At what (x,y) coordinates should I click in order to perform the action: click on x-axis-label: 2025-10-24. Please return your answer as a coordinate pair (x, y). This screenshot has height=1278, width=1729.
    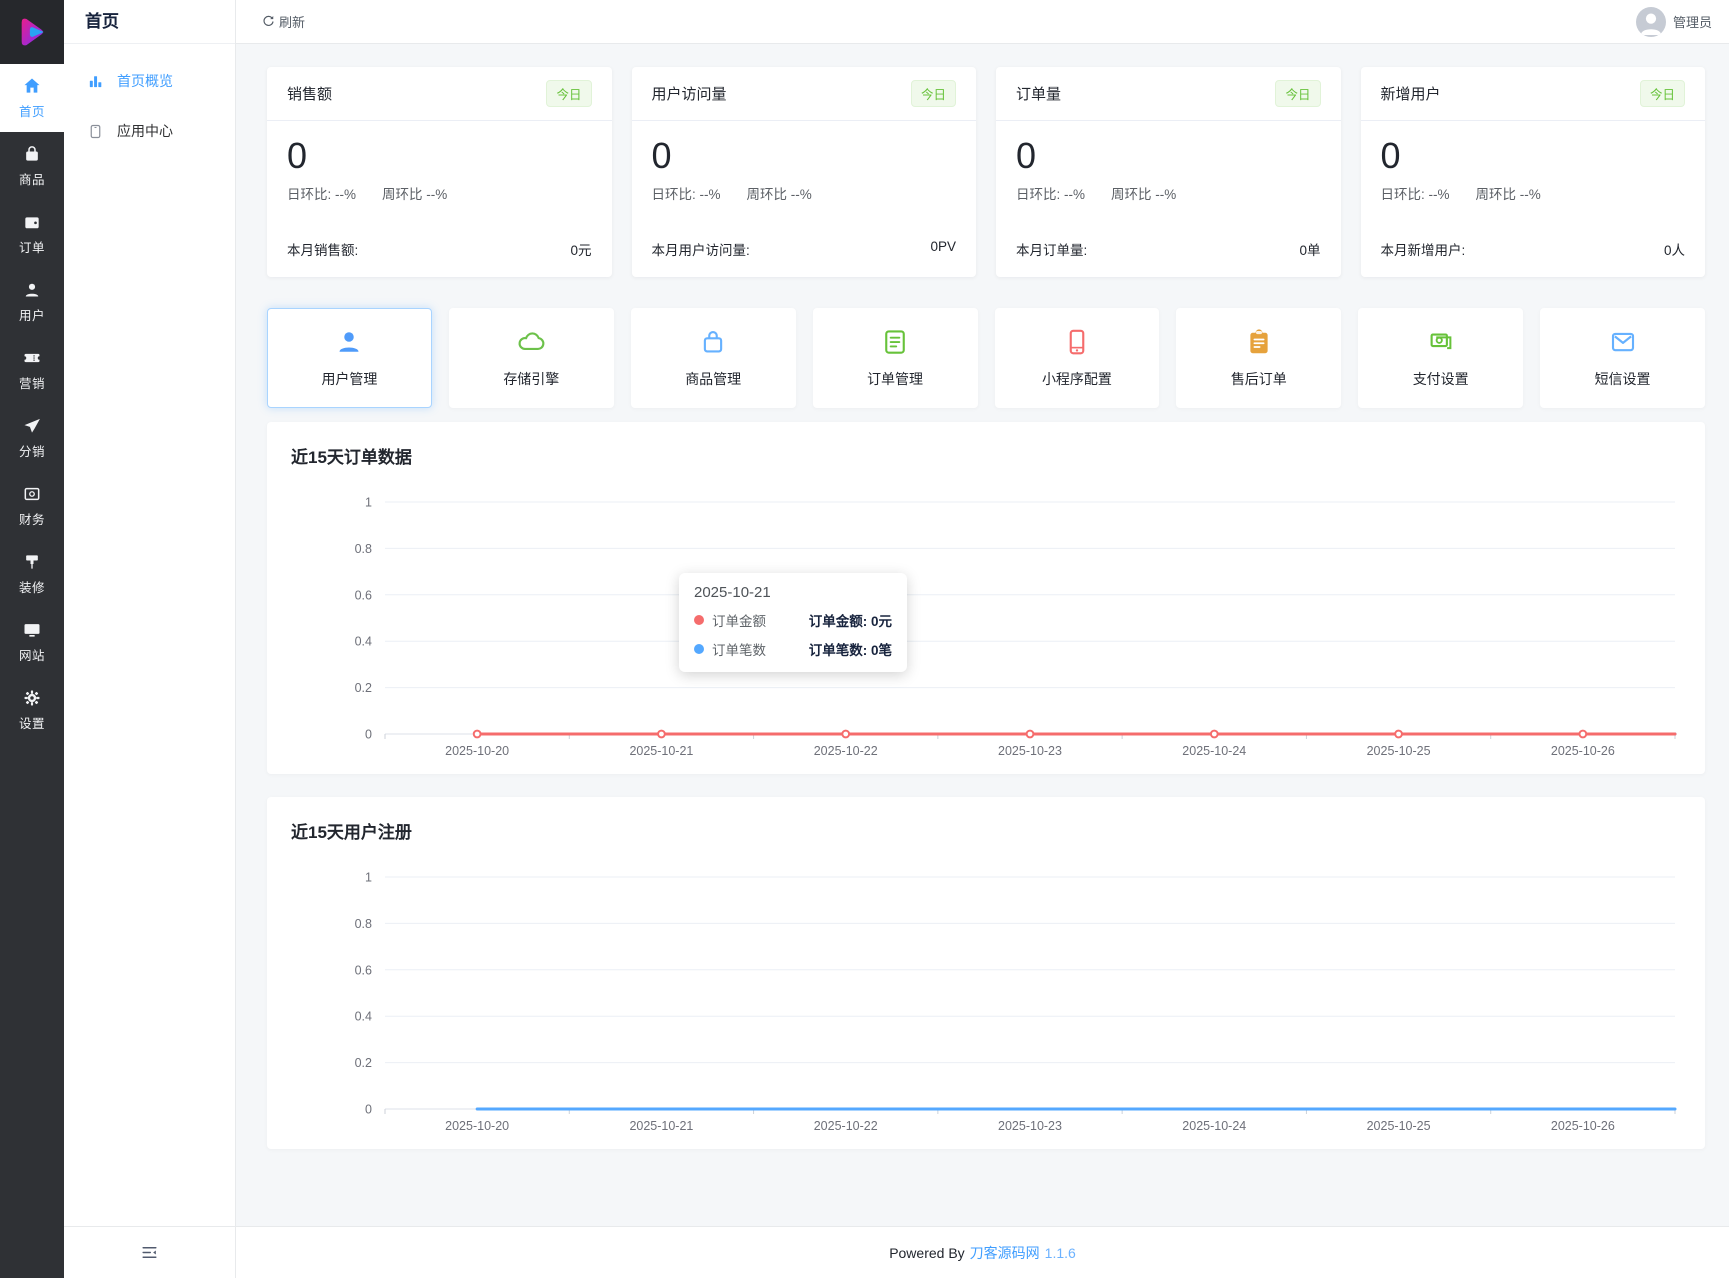
    Looking at the image, I should click on (1214, 751).